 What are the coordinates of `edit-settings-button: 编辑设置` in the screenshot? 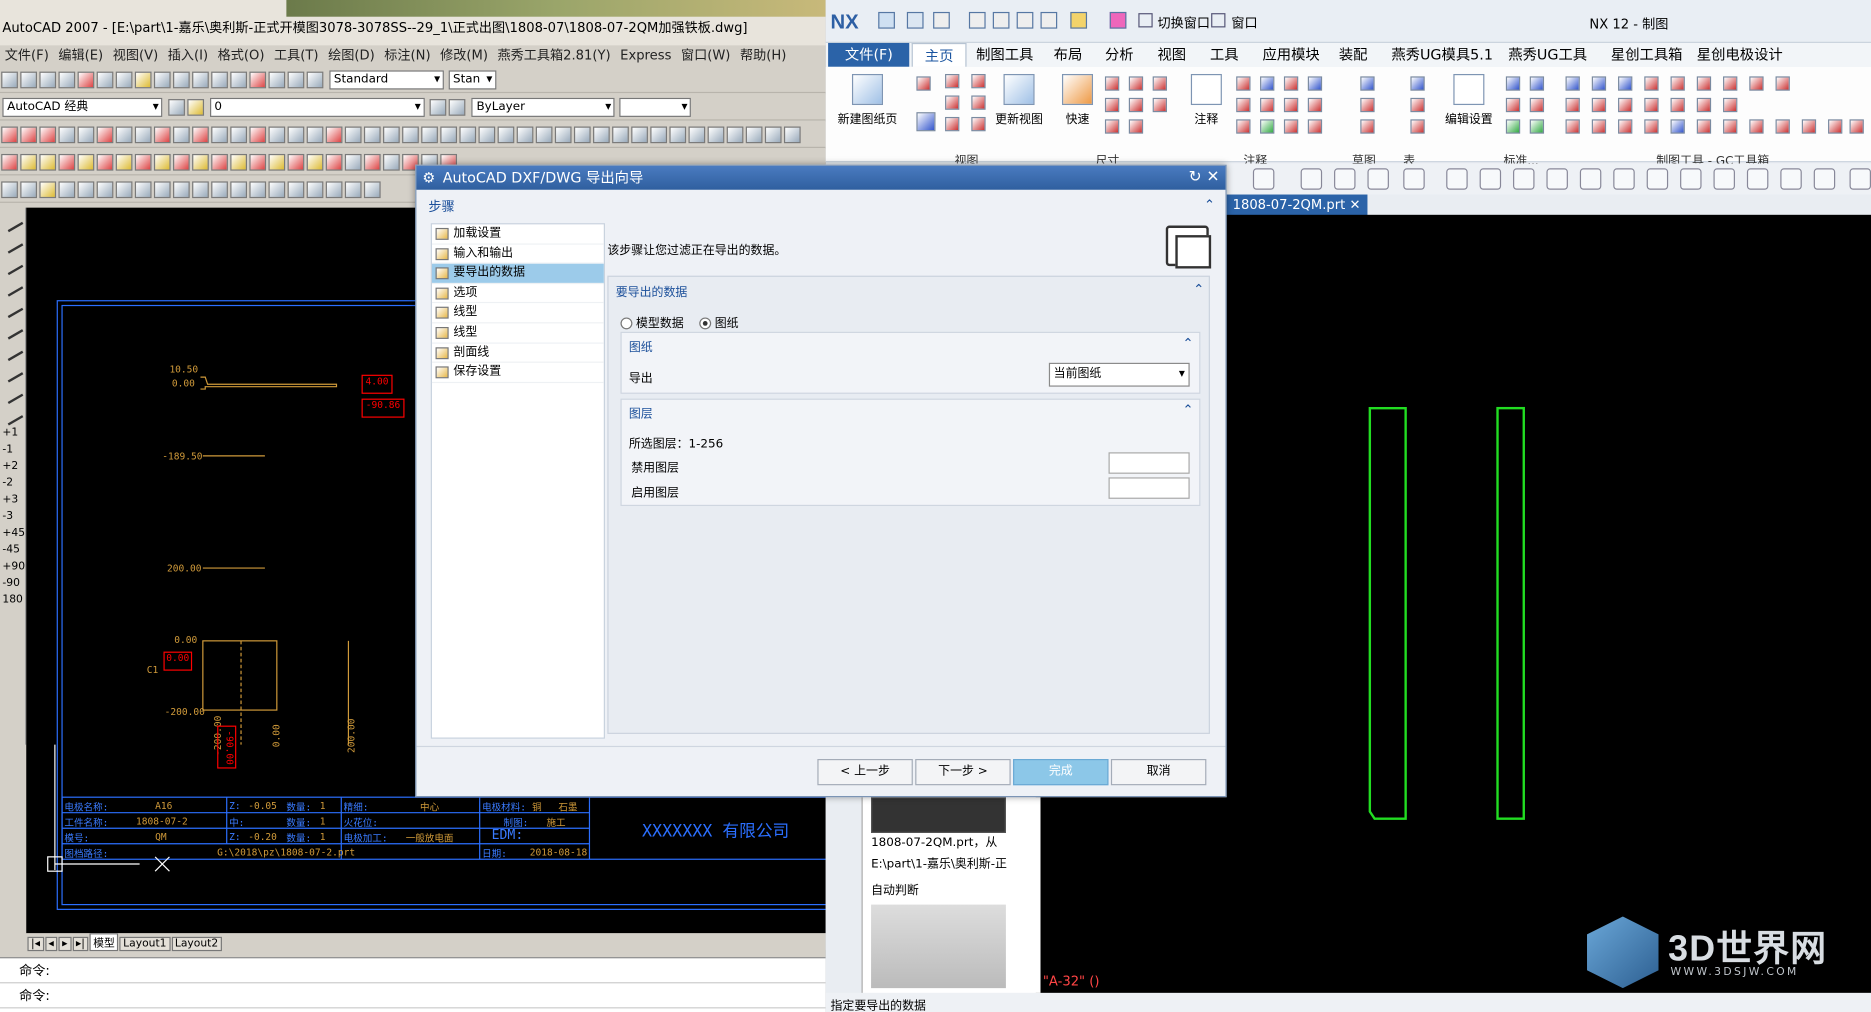 It's located at (1468, 100).